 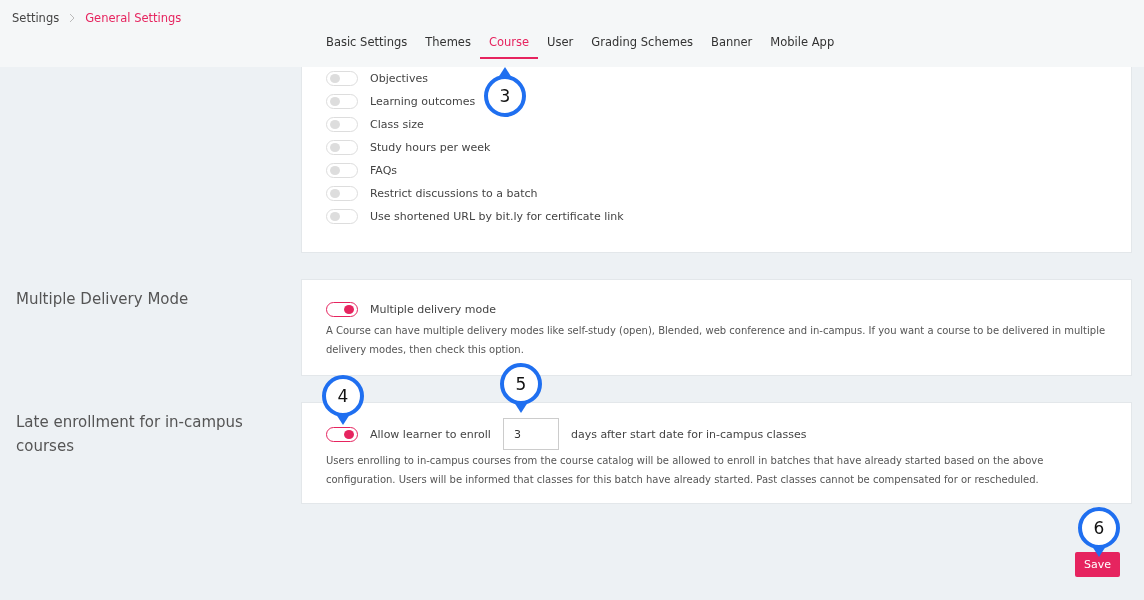 I want to click on tab: Basic Settings, so click(x=367, y=44).